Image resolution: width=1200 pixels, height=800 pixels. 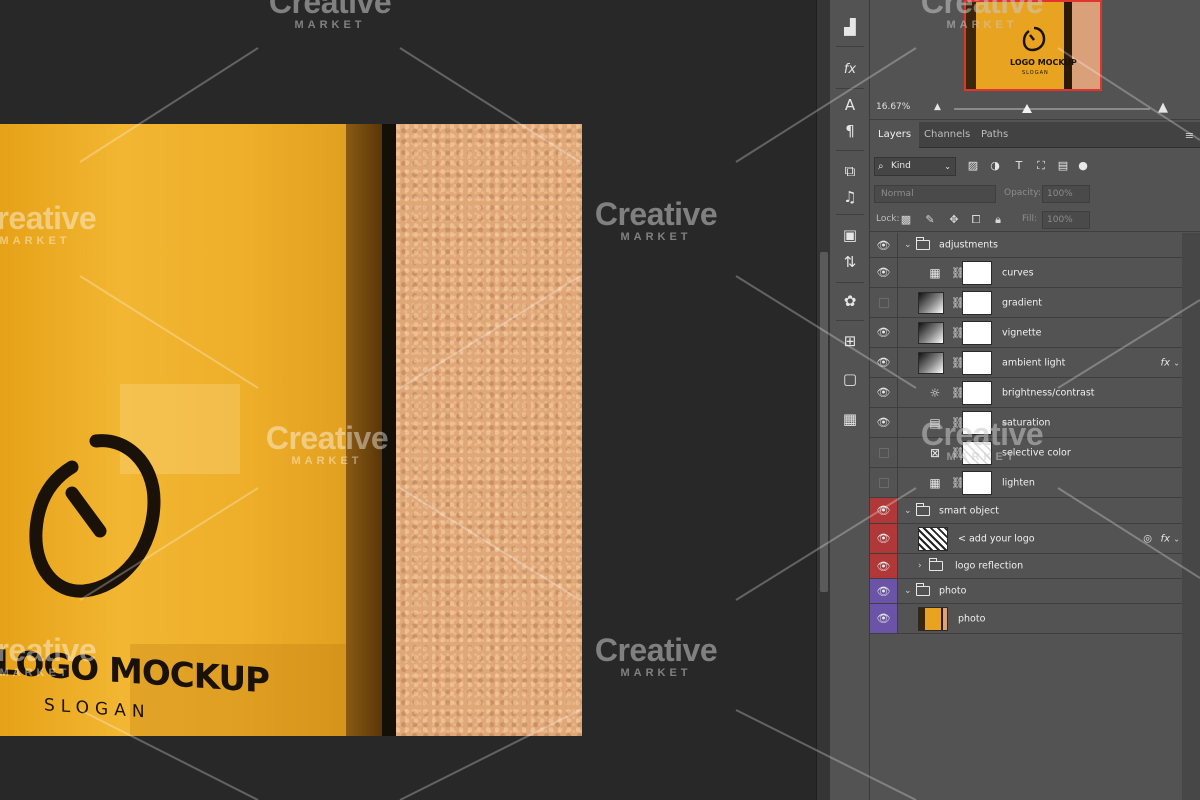 I want to click on photo-thumbnail, so click(x=933, y=618).